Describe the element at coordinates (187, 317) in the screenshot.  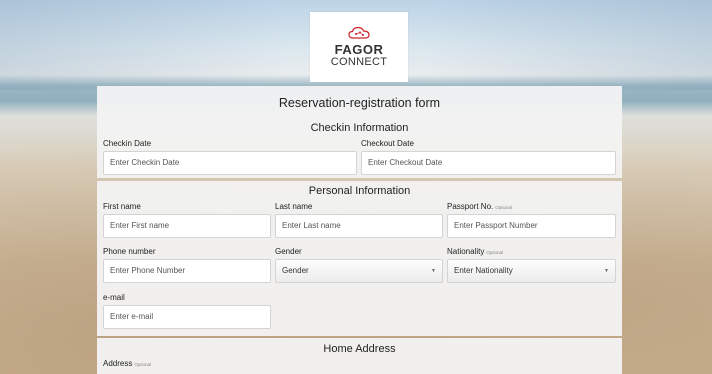
I see `email-input: Enter e-mail` at that location.